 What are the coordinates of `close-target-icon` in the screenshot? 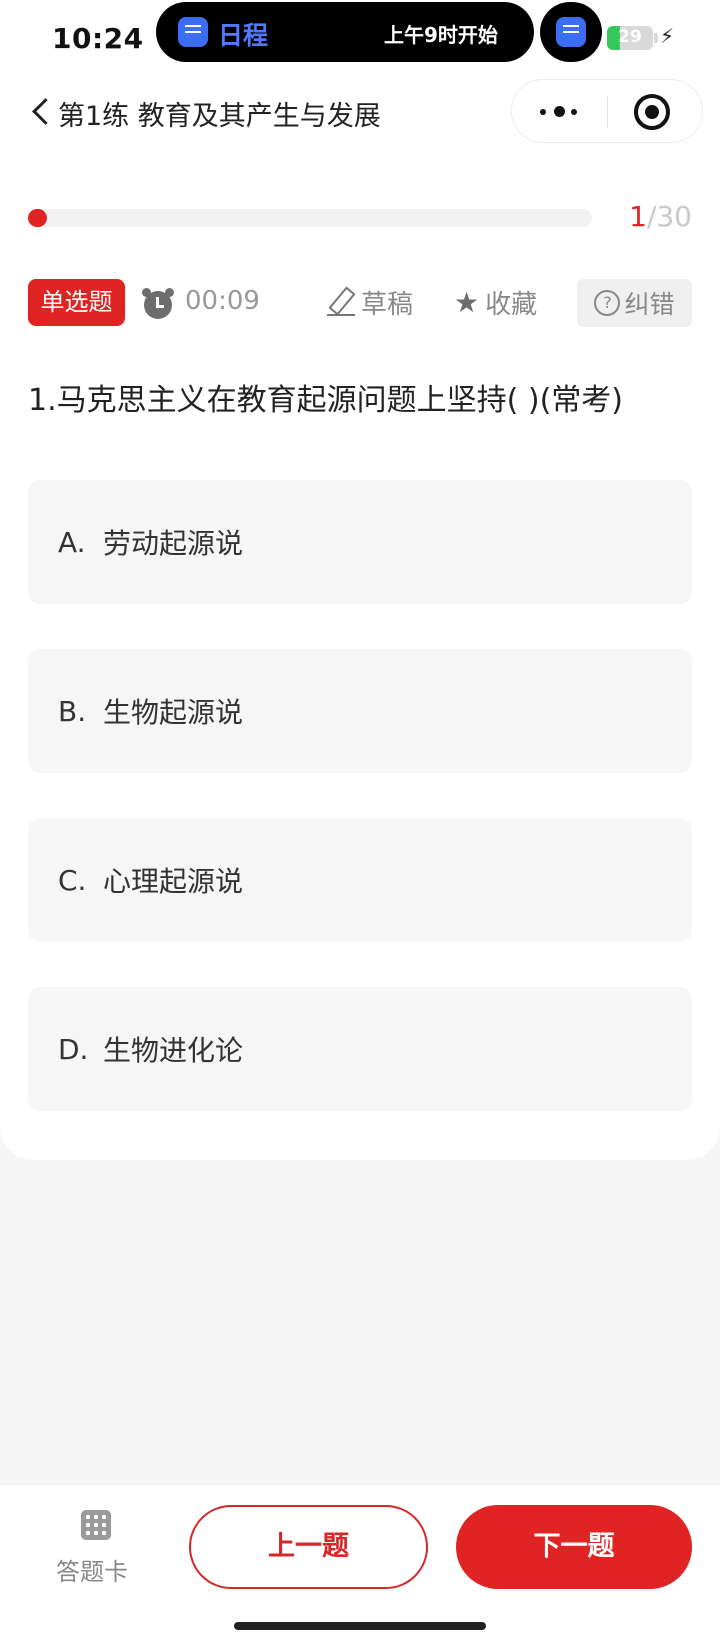 It's located at (652, 112).